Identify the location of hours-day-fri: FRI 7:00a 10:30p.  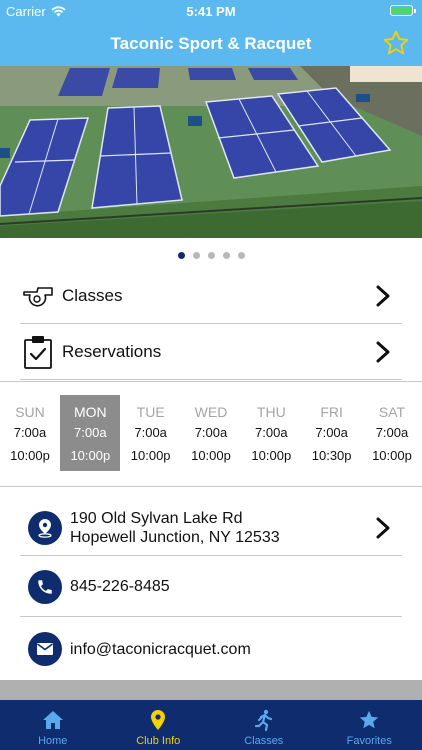
(332, 433).